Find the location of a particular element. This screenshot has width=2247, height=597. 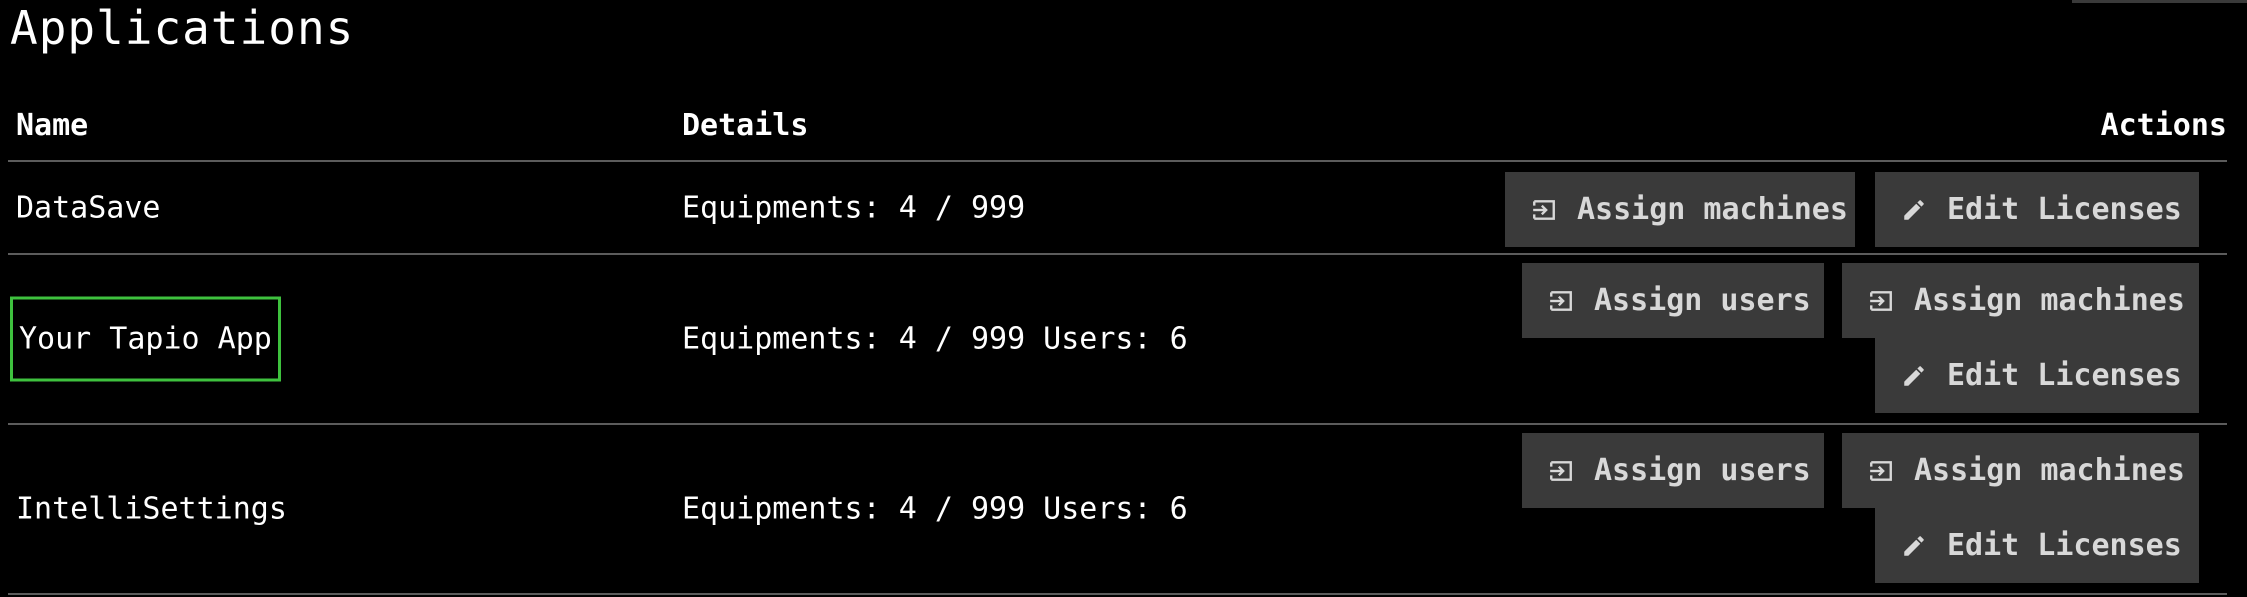

app-name: IntelliSettings is located at coordinates (151, 509).